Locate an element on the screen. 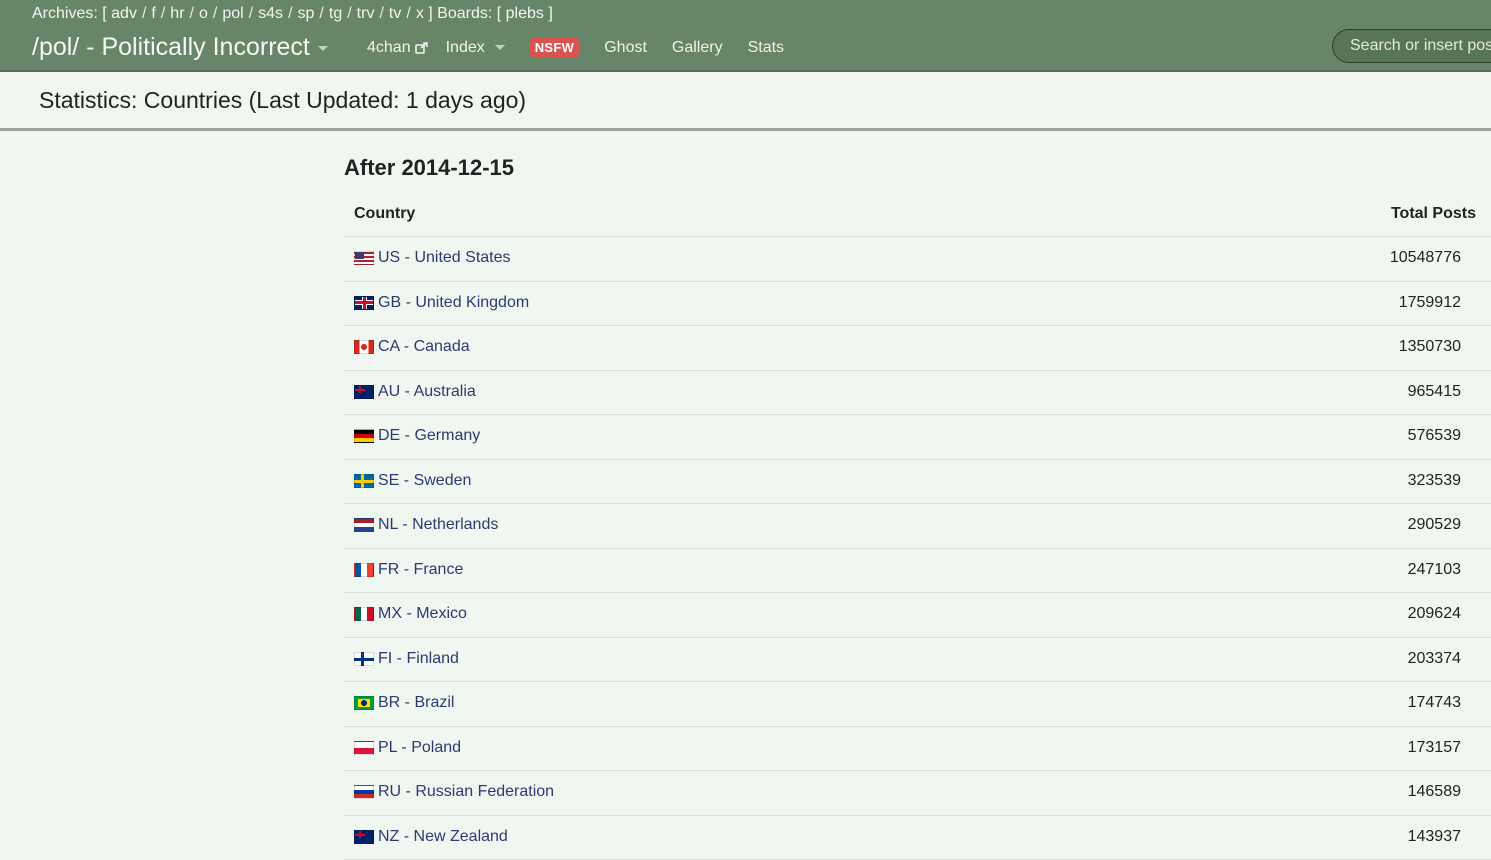 This screenshot has height=860, width=1491. archive-link-tv: tv is located at coordinates (395, 13).